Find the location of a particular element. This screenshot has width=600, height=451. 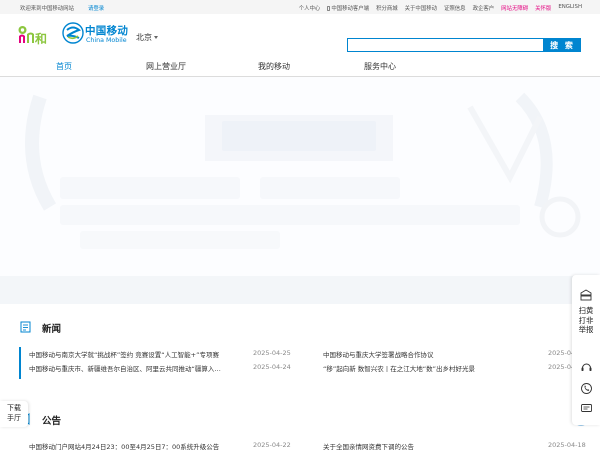

news-date: 2025-04-24 is located at coordinates (272, 367).